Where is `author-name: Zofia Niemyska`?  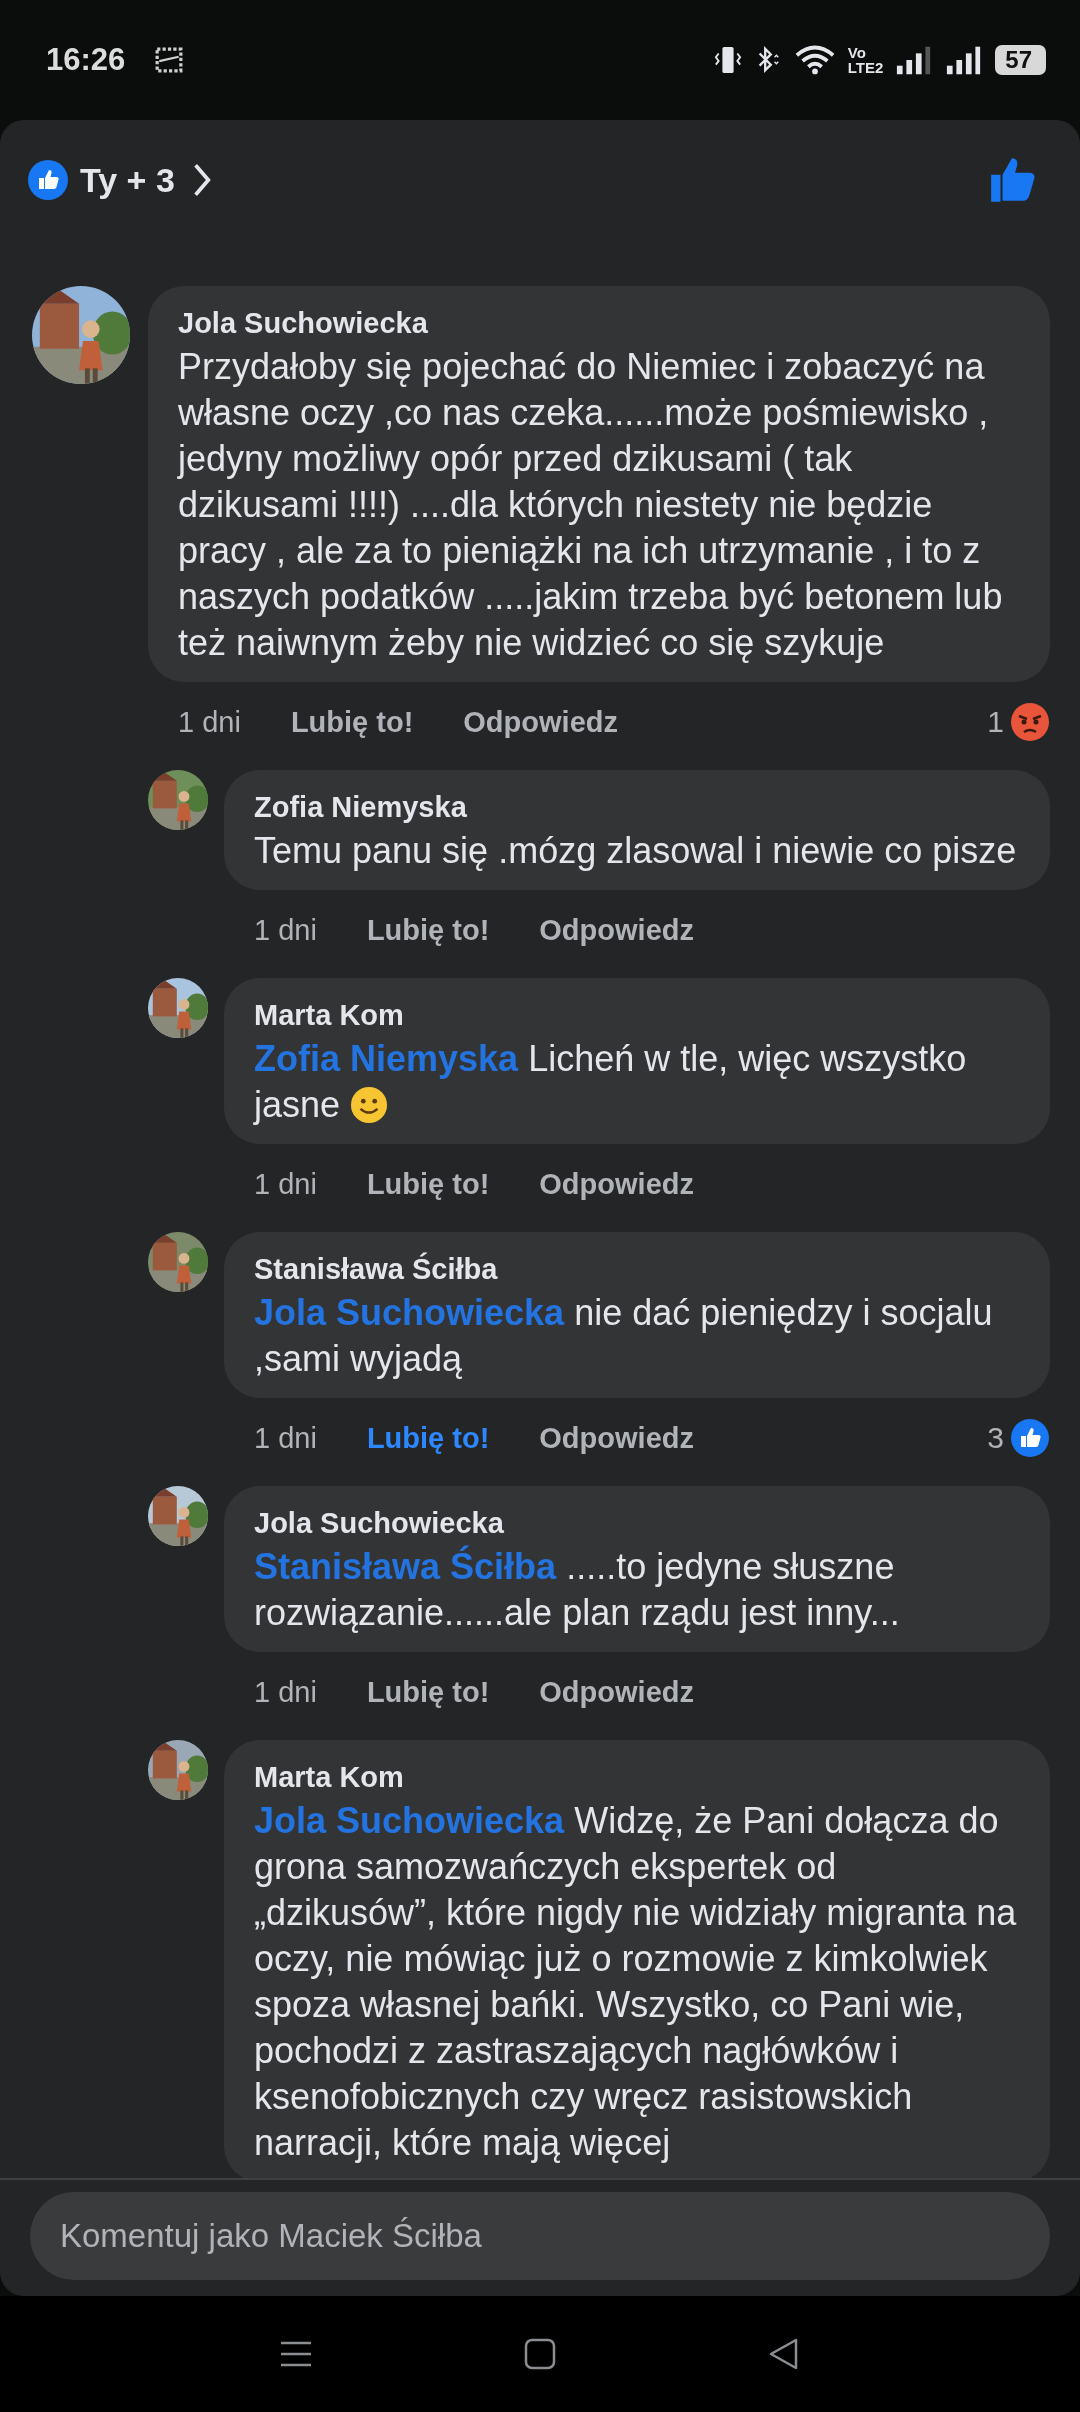 author-name: Zofia Niemyska is located at coordinates (638, 807).